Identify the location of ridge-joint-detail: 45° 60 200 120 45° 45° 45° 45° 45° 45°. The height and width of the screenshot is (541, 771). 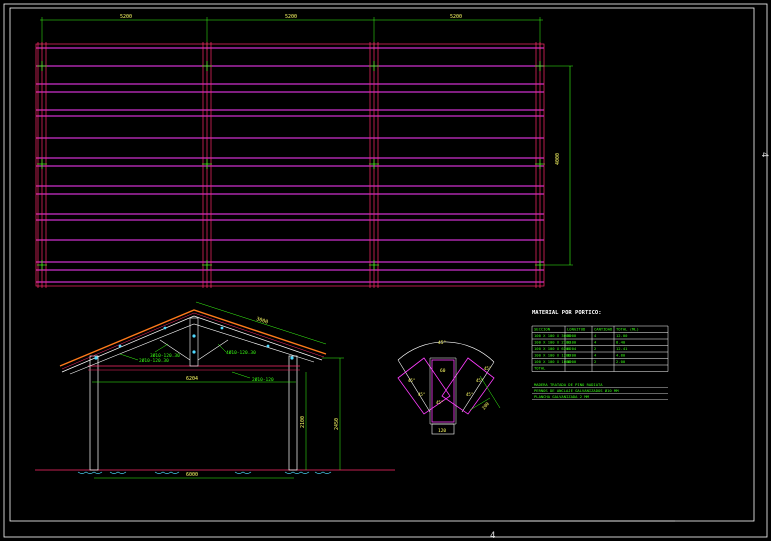
(449, 387).